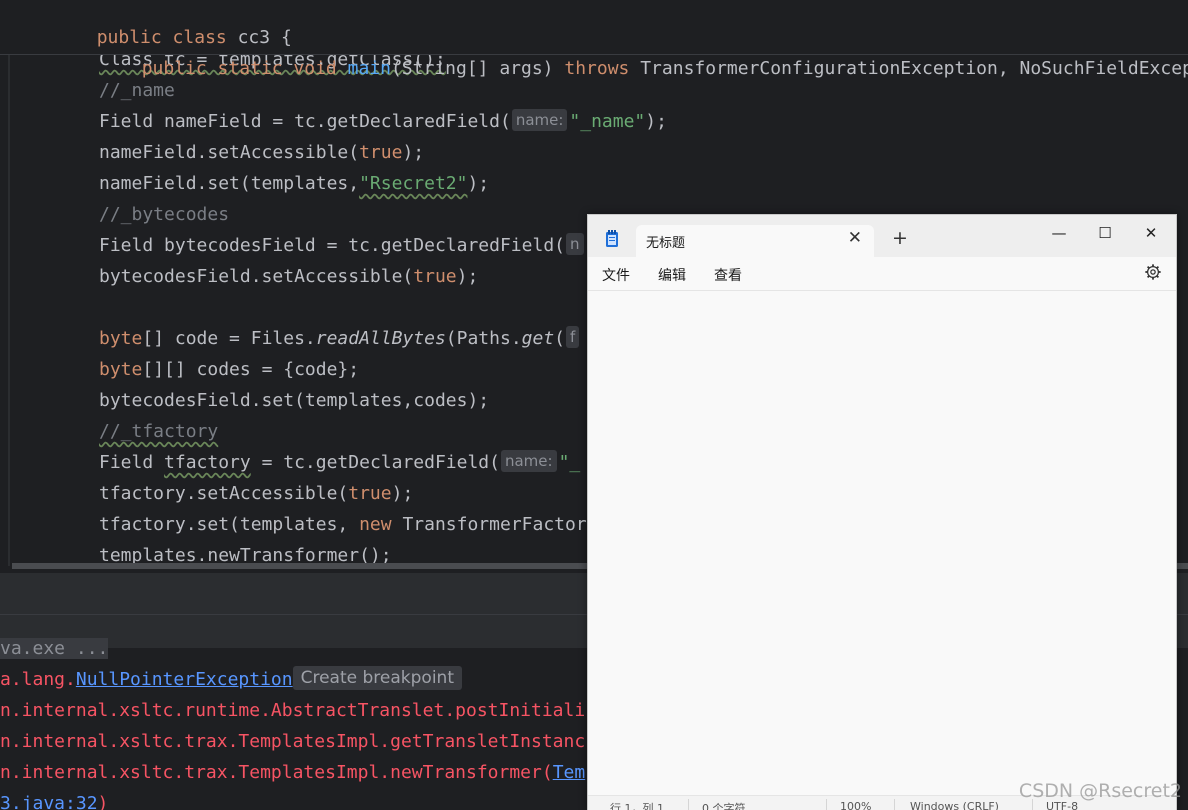 This screenshot has width=1188, height=810. I want to click on status-char-count: 0 个字符, so click(724, 806).